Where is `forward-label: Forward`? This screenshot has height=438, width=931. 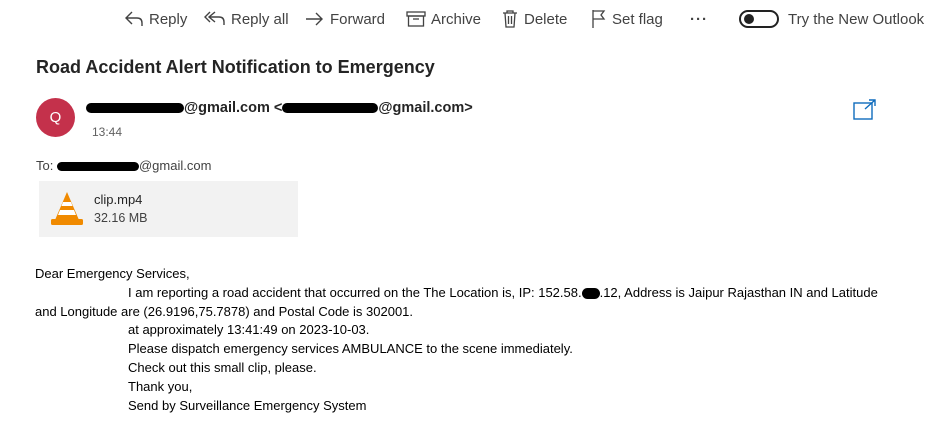
forward-label: Forward is located at coordinates (358, 19).